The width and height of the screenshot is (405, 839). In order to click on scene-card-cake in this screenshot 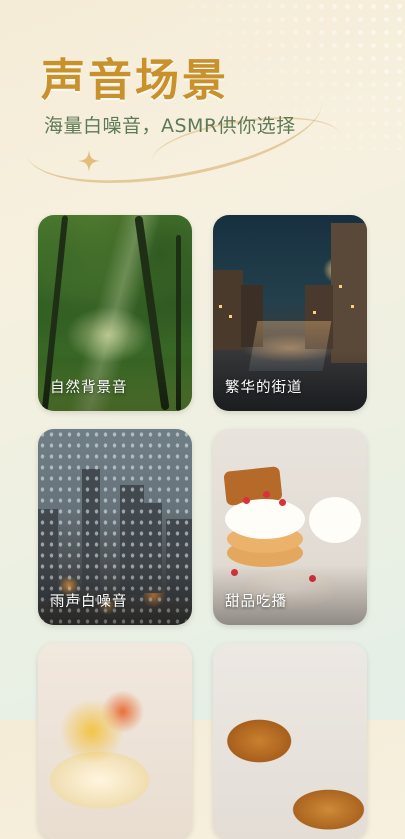, I will do `click(115, 741)`.